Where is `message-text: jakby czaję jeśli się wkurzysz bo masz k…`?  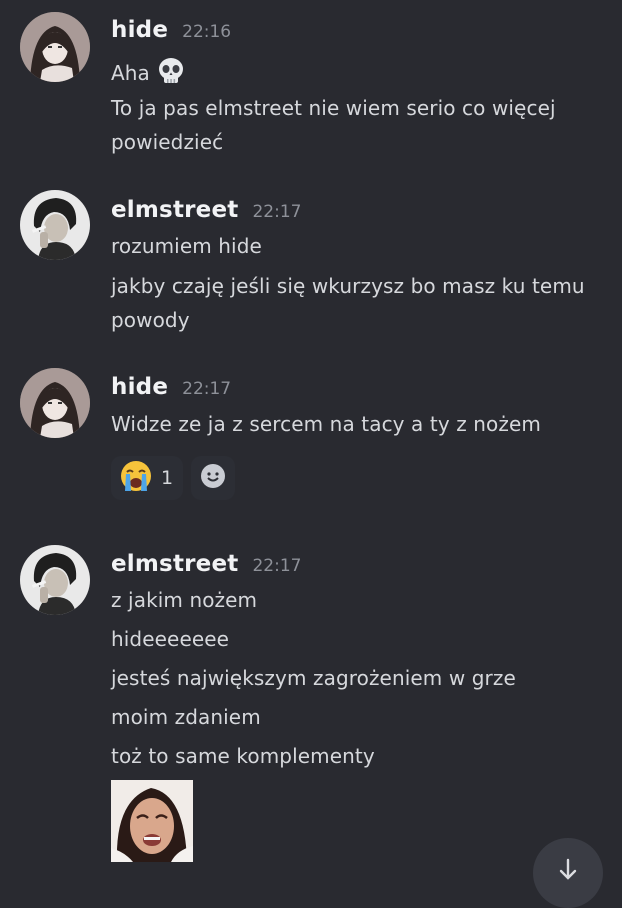
message-text: jakby czaję jeśli się wkurzysz bo masz k… is located at coordinates (348, 286).